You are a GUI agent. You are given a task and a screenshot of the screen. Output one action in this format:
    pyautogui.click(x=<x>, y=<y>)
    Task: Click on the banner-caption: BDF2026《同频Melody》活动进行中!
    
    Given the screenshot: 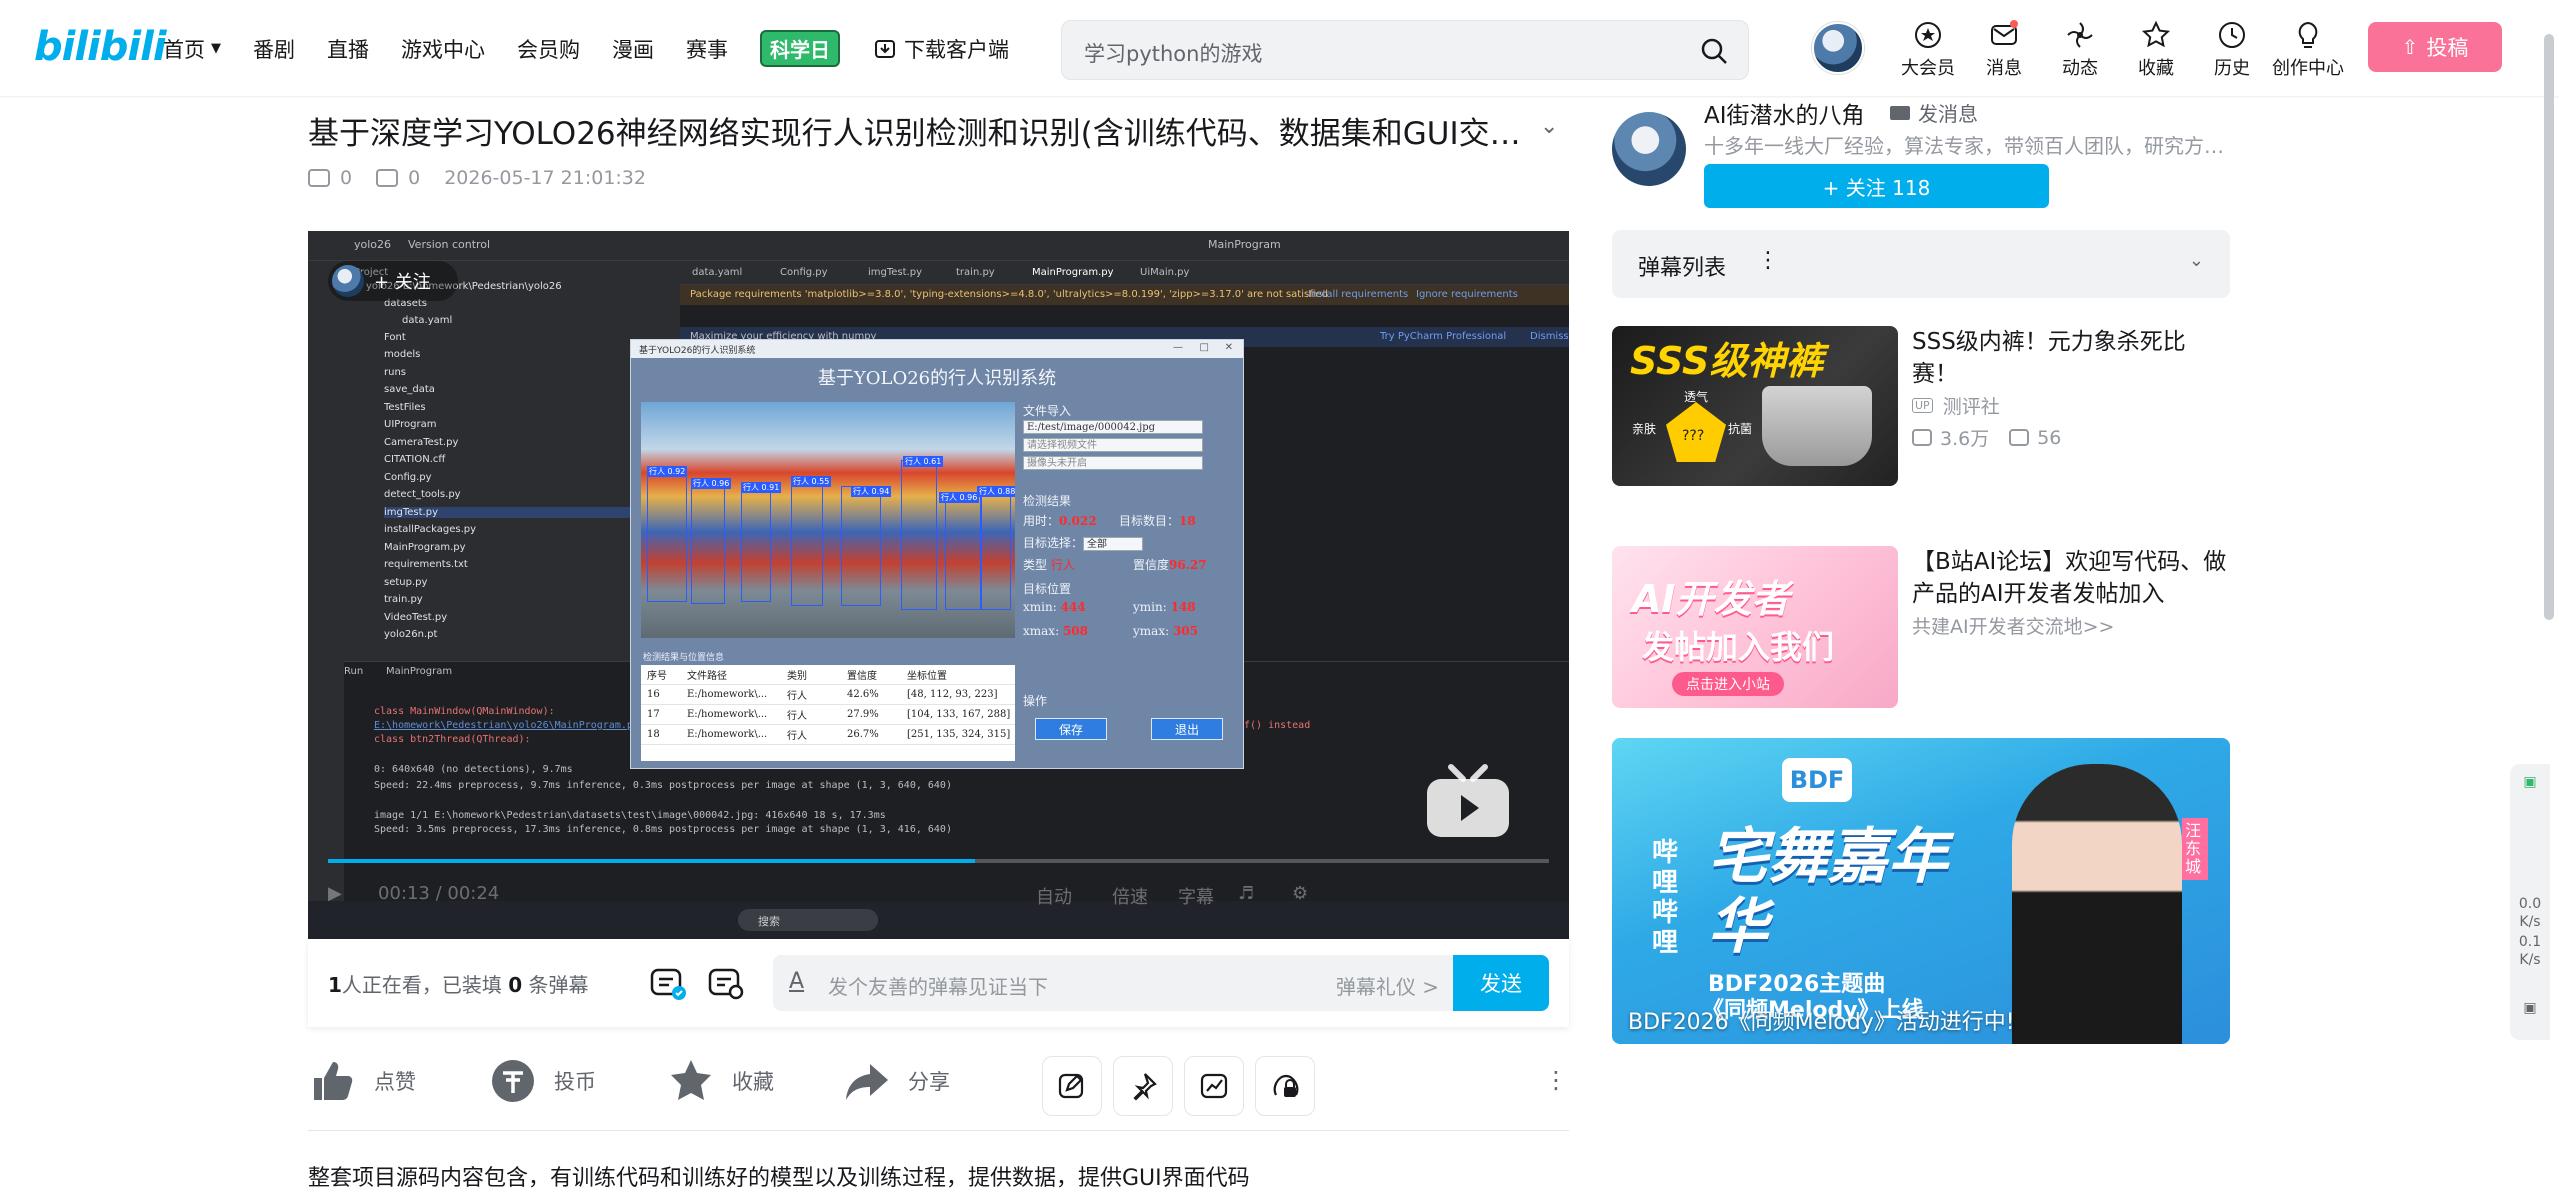 What is the action you would take?
    pyautogui.click(x=1821, y=1022)
    